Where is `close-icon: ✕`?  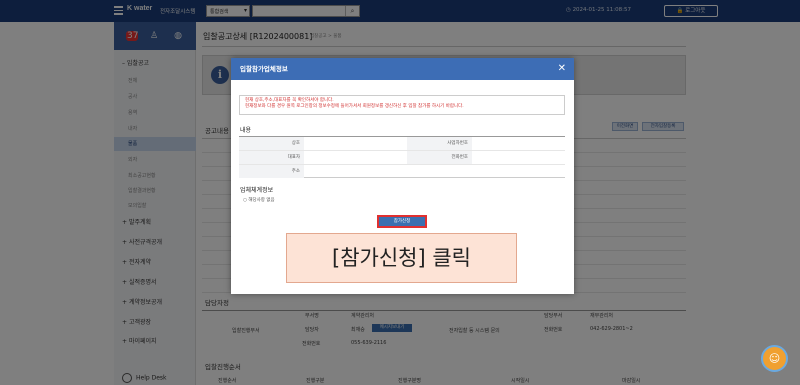 close-icon: ✕ is located at coordinates (562, 68).